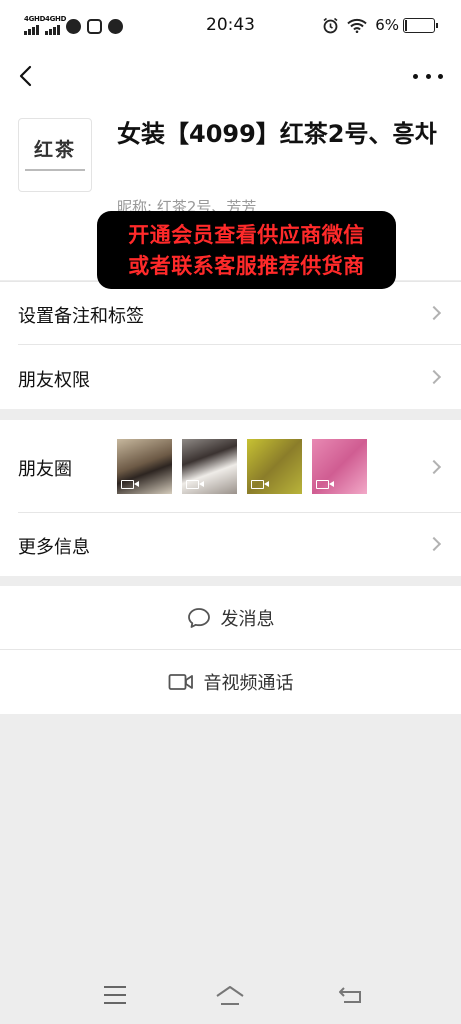 The height and width of the screenshot is (1024, 461). What do you see at coordinates (230, 376) in the screenshot?
I see `friend-permissions-row: 朋友权限` at bounding box center [230, 376].